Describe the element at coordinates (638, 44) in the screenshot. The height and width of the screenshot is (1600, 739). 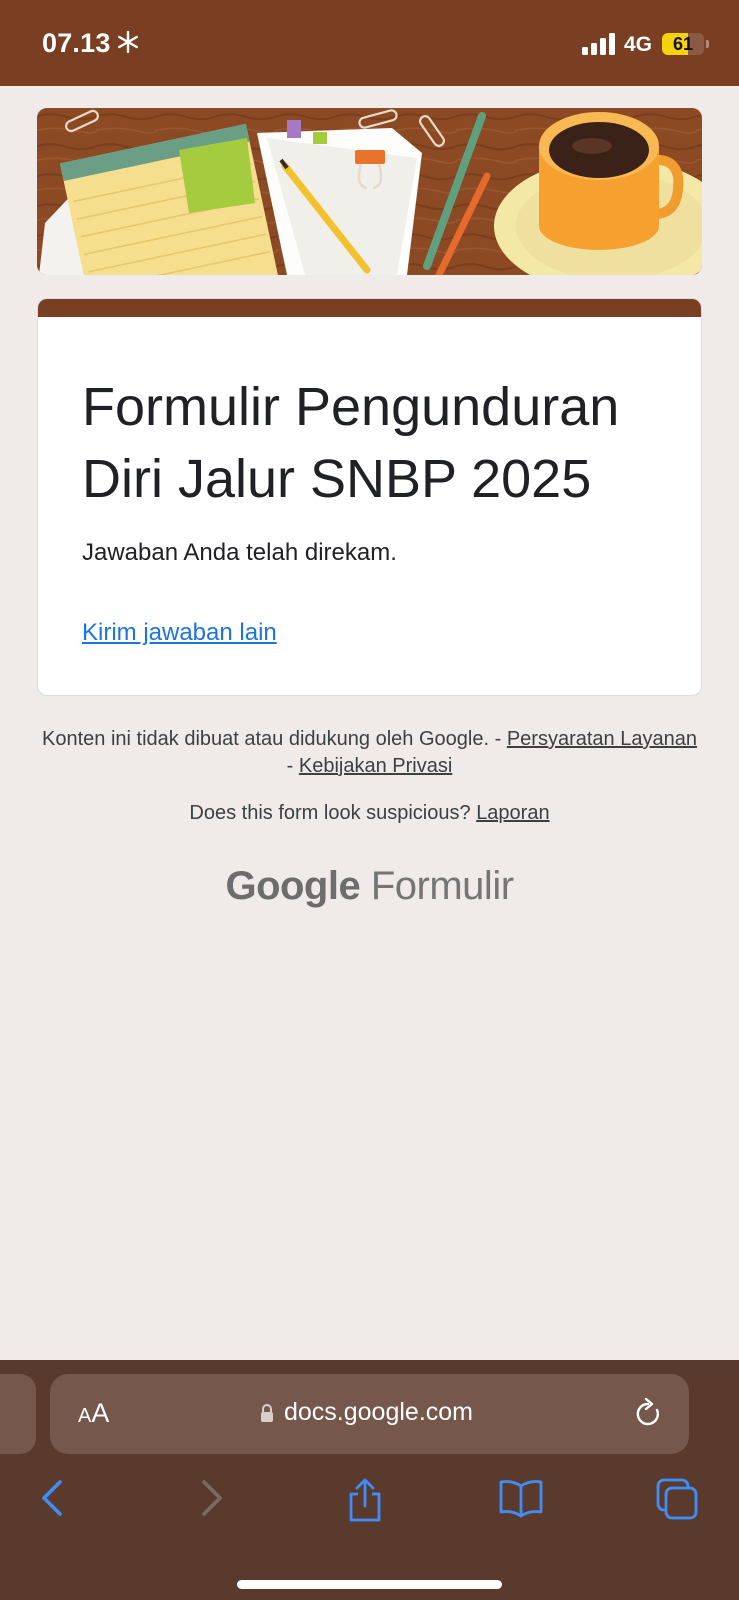
I see `network-type: 4G` at that location.